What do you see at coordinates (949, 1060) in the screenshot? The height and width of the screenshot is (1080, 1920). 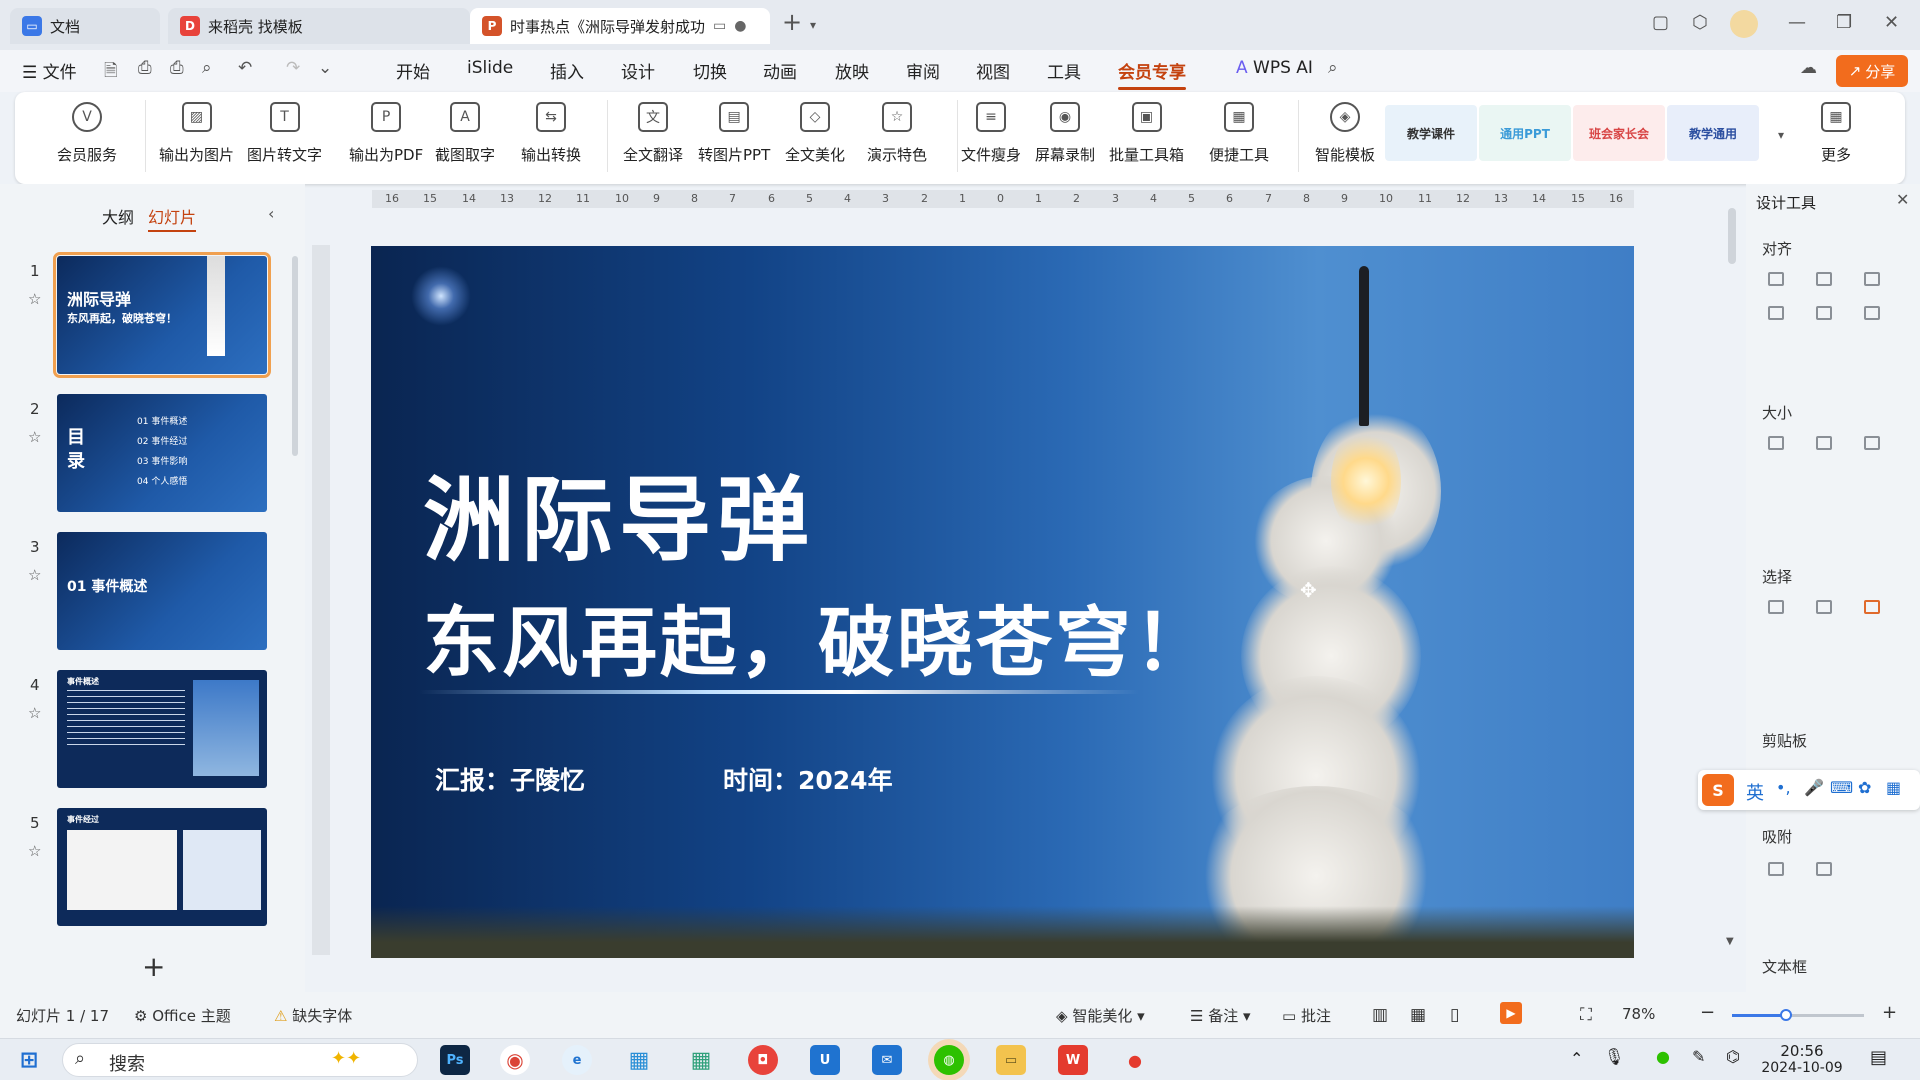 I see `wechat-icon: ◍` at bounding box center [949, 1060].